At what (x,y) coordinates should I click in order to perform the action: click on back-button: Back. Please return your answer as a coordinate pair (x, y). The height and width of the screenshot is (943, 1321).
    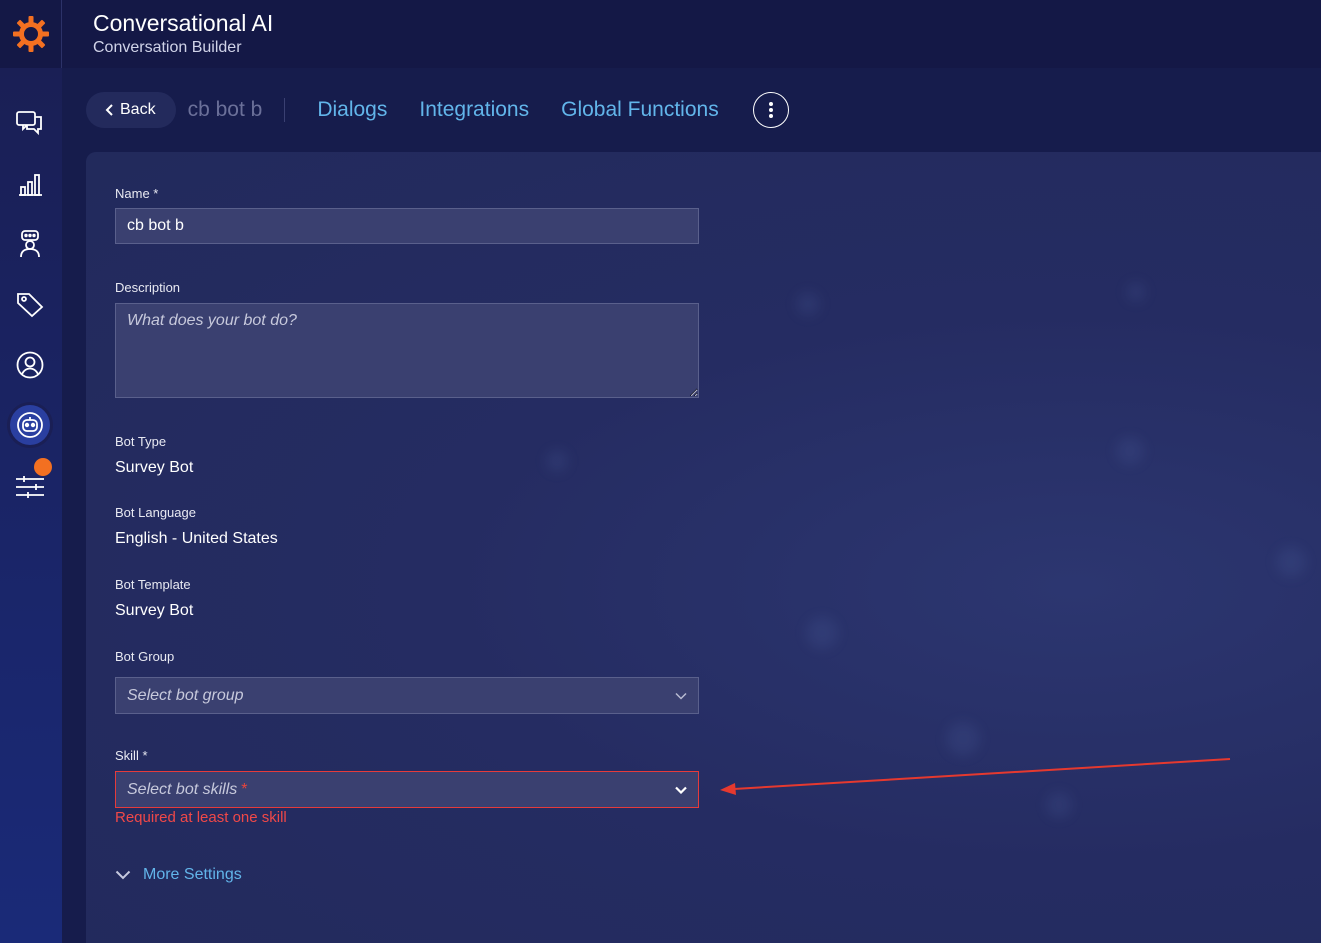
    Looking at the image, I should click on (131, 110).